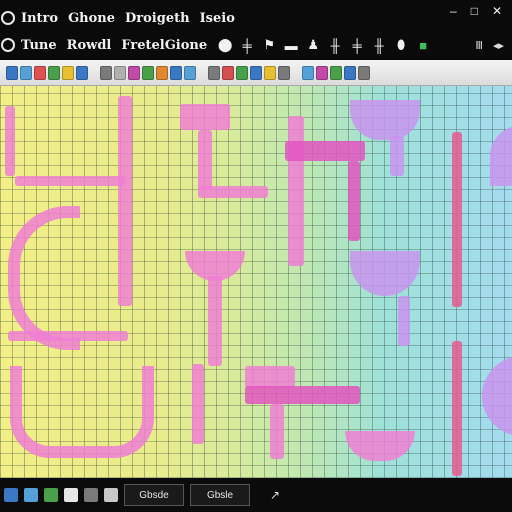 This screenshot has height=512, width=512. I want to click on toolbar, so click(256, 73).